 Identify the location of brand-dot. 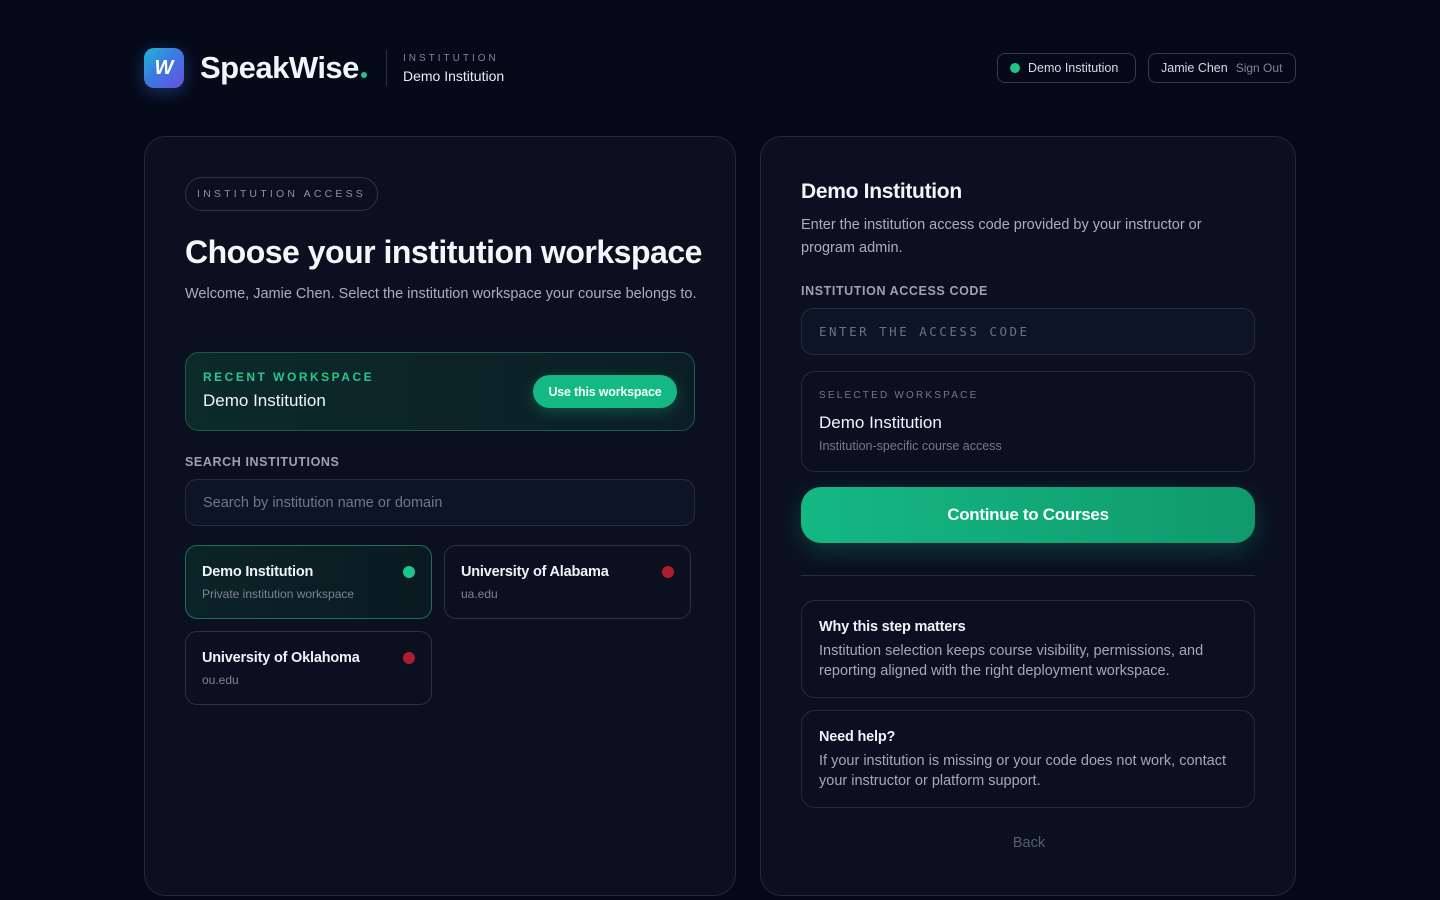
(364, 75).